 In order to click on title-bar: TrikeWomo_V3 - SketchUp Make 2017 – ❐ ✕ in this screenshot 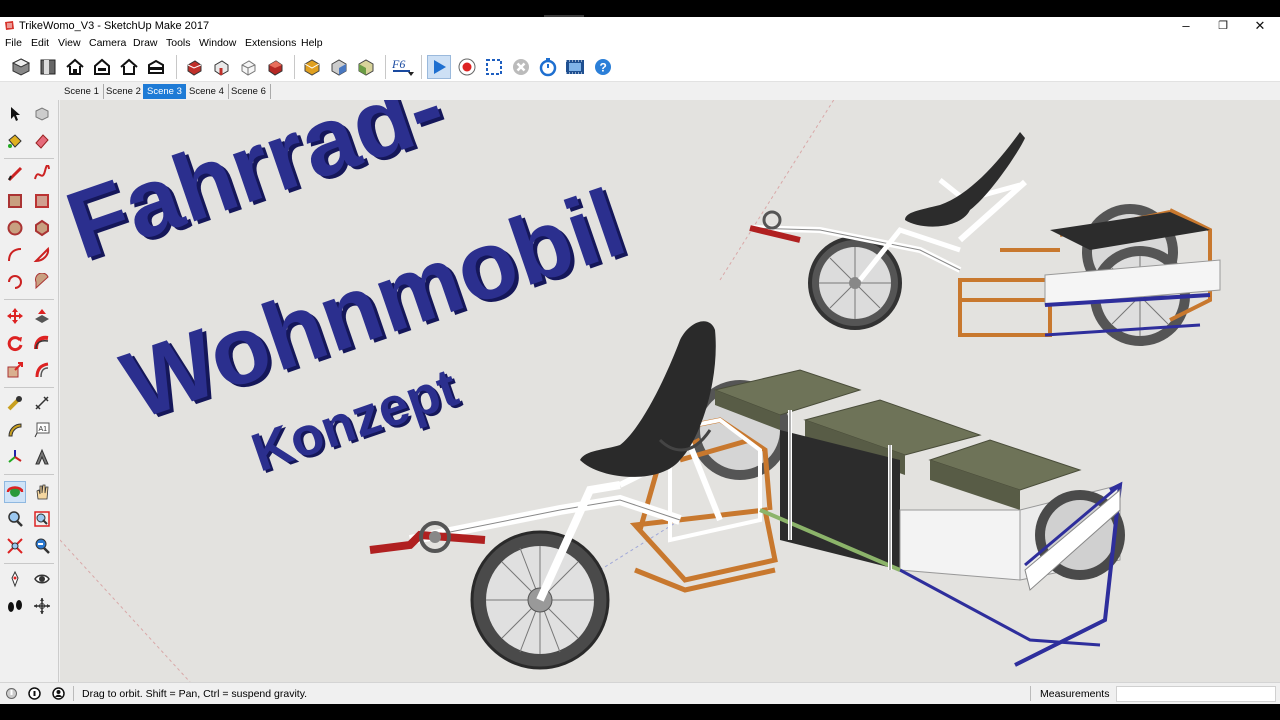, I will do `click(640, 26)`.